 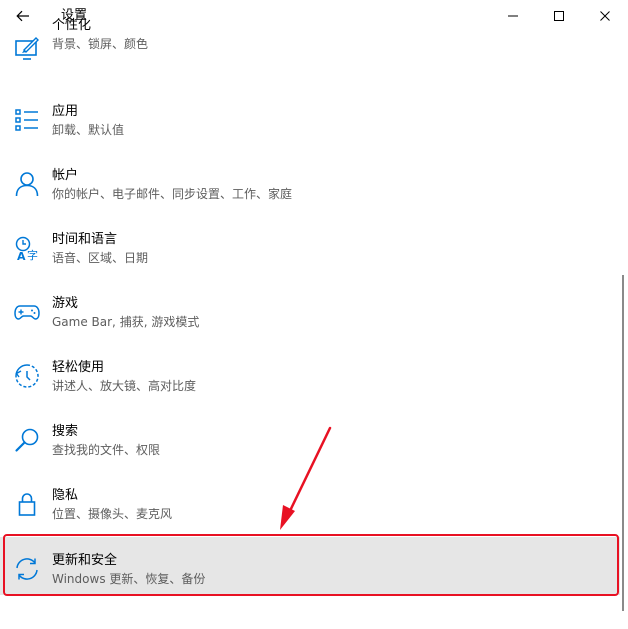 I want to click on settings-item-apps: 应用 卸载、默认值, so click(x=310, y=106).